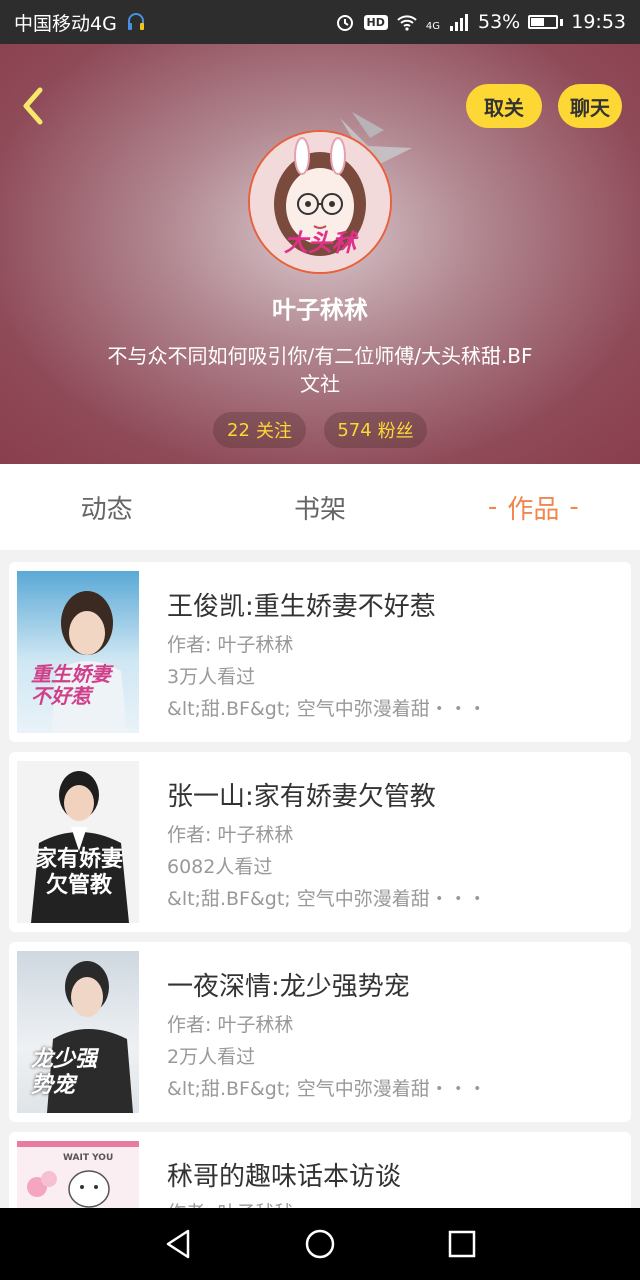 This screenshot has width=640, height=1280. What do you see at coordinates (499, 22) in the screenshot?
I see `battery-percent: 53%` at bounding box center [499, 22].